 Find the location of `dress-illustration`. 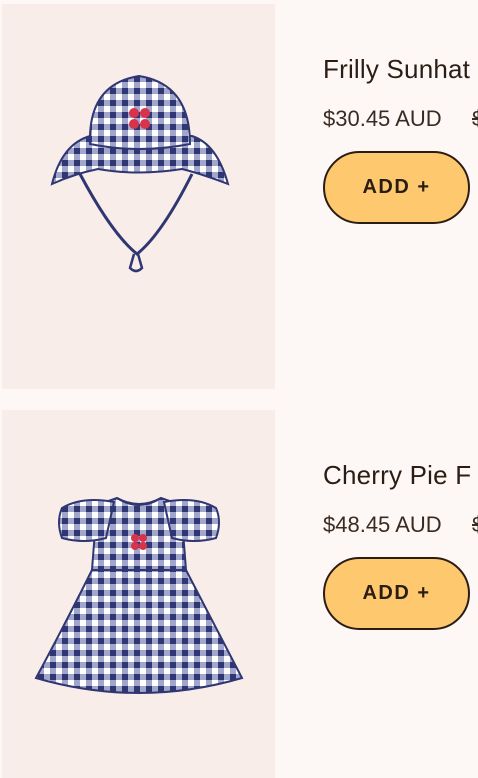

dress-illustration is located at coordinates (139, 595).